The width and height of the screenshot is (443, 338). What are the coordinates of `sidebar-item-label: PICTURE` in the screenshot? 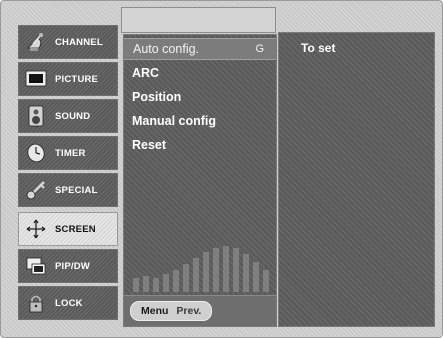 It's located at (77, 79).